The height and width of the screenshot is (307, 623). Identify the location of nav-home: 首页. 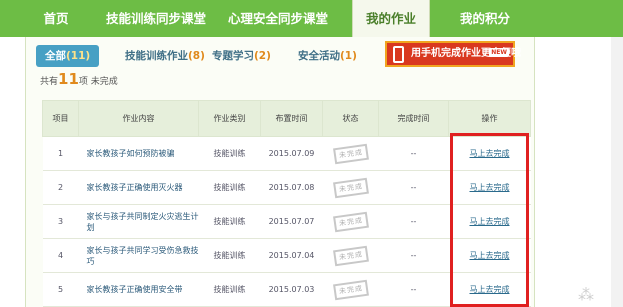
(56, 18).